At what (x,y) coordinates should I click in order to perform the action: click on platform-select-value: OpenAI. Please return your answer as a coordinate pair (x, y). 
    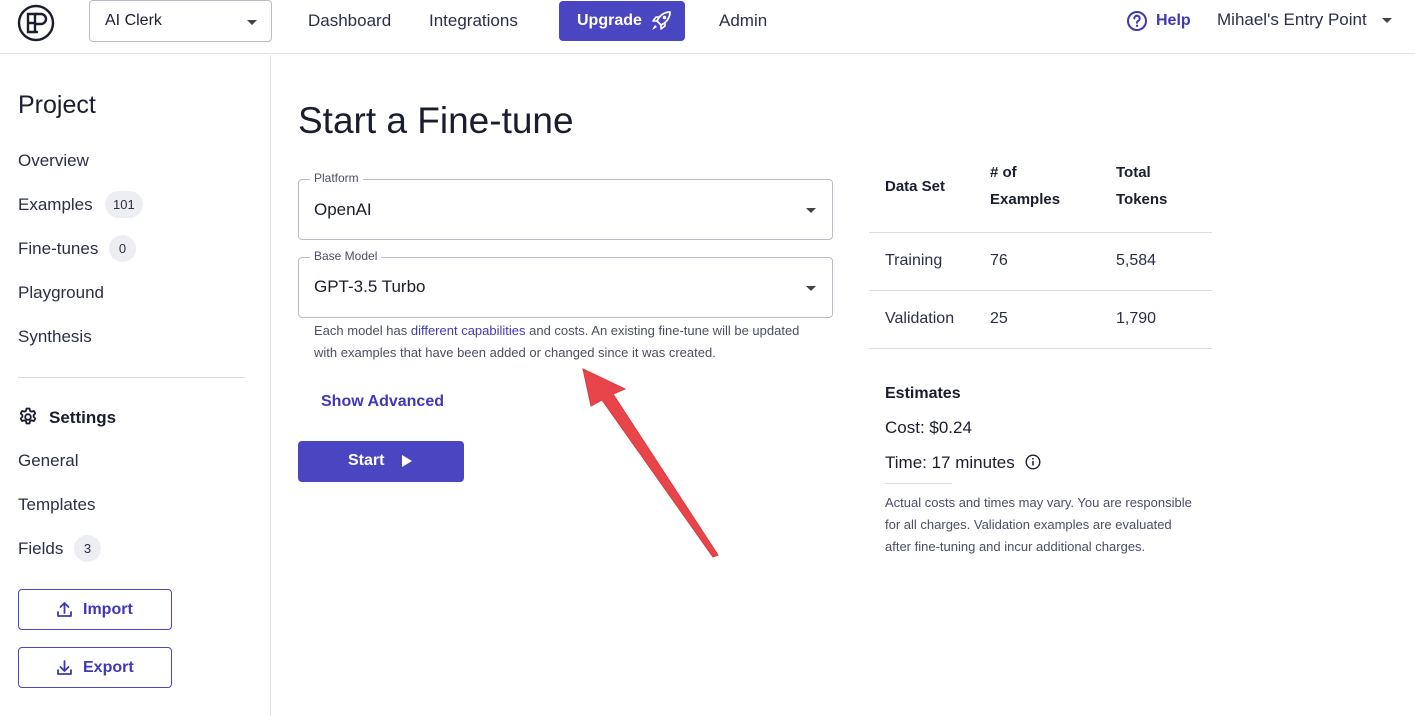
    Looking at the image, I should click on (343, 209).